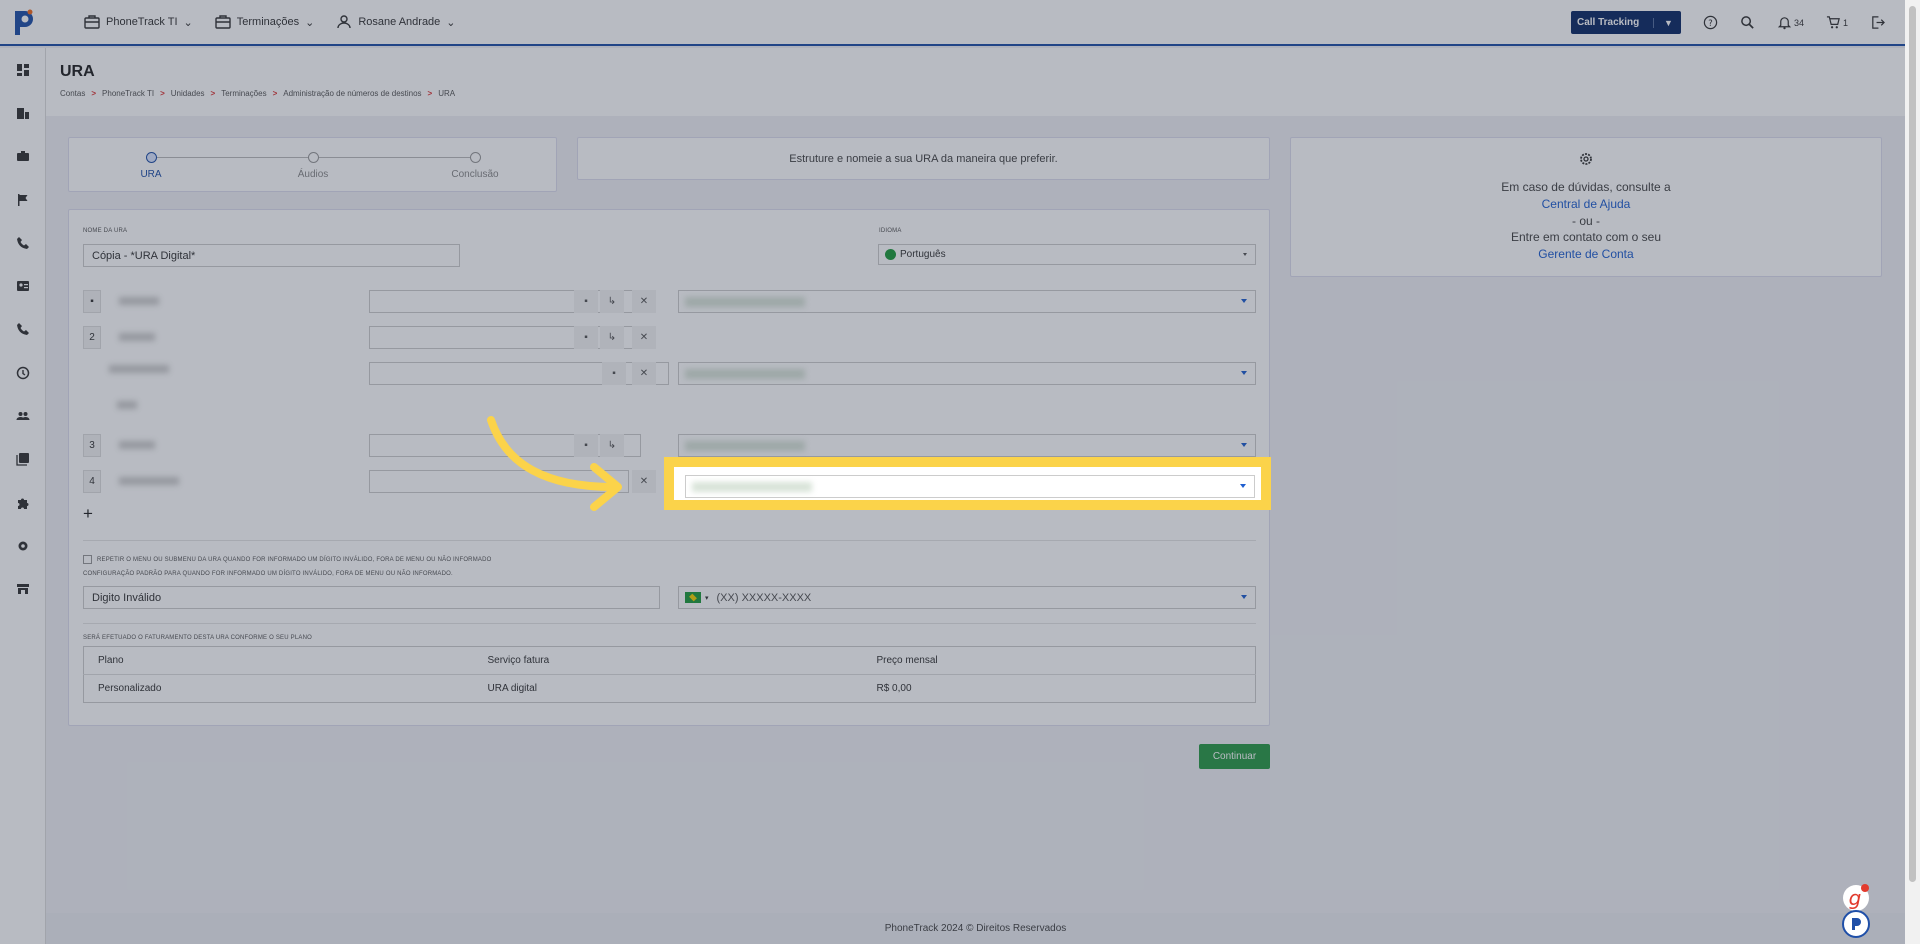 This screenshot has height=944, width=1920. I want to click on menu-option-number: 3, so click(92, 445).